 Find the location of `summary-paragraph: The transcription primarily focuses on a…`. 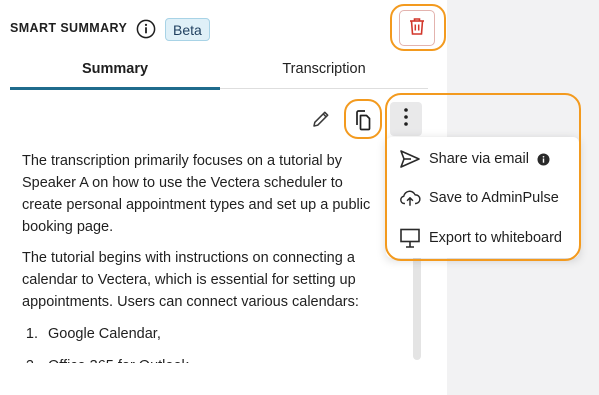

summary-paragraph: The transcription primarily focuses on a… is located at coordinates (196, 194).